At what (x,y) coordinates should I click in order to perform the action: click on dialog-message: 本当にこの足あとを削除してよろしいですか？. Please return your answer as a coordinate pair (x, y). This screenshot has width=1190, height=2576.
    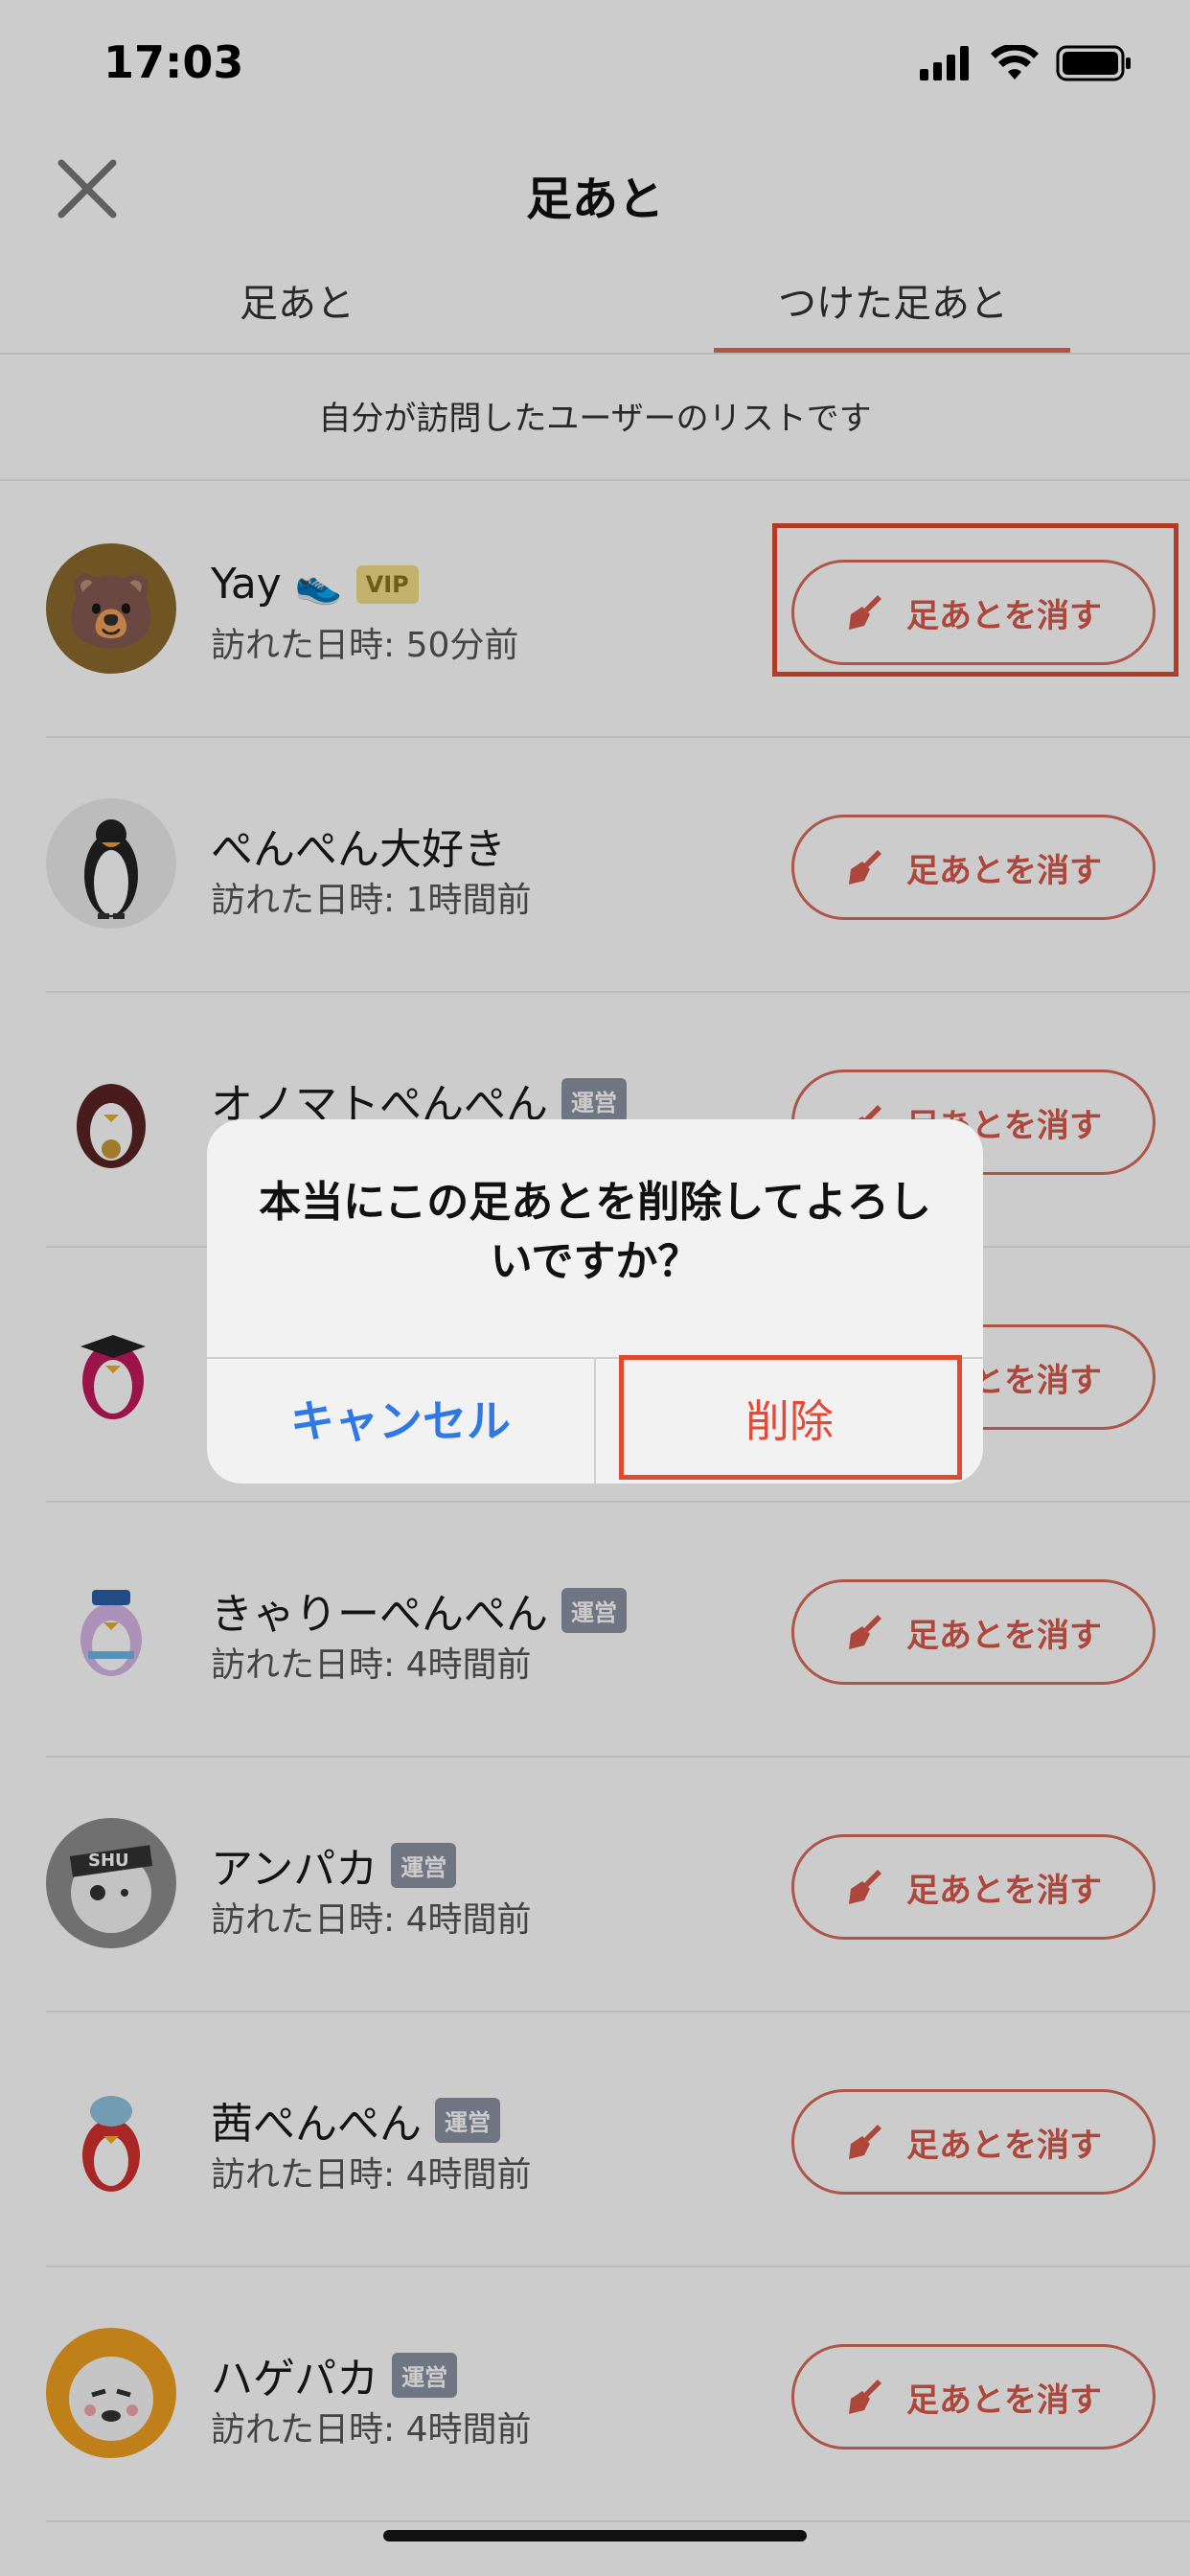
    Looking at the image, I should click on (595, 1232).